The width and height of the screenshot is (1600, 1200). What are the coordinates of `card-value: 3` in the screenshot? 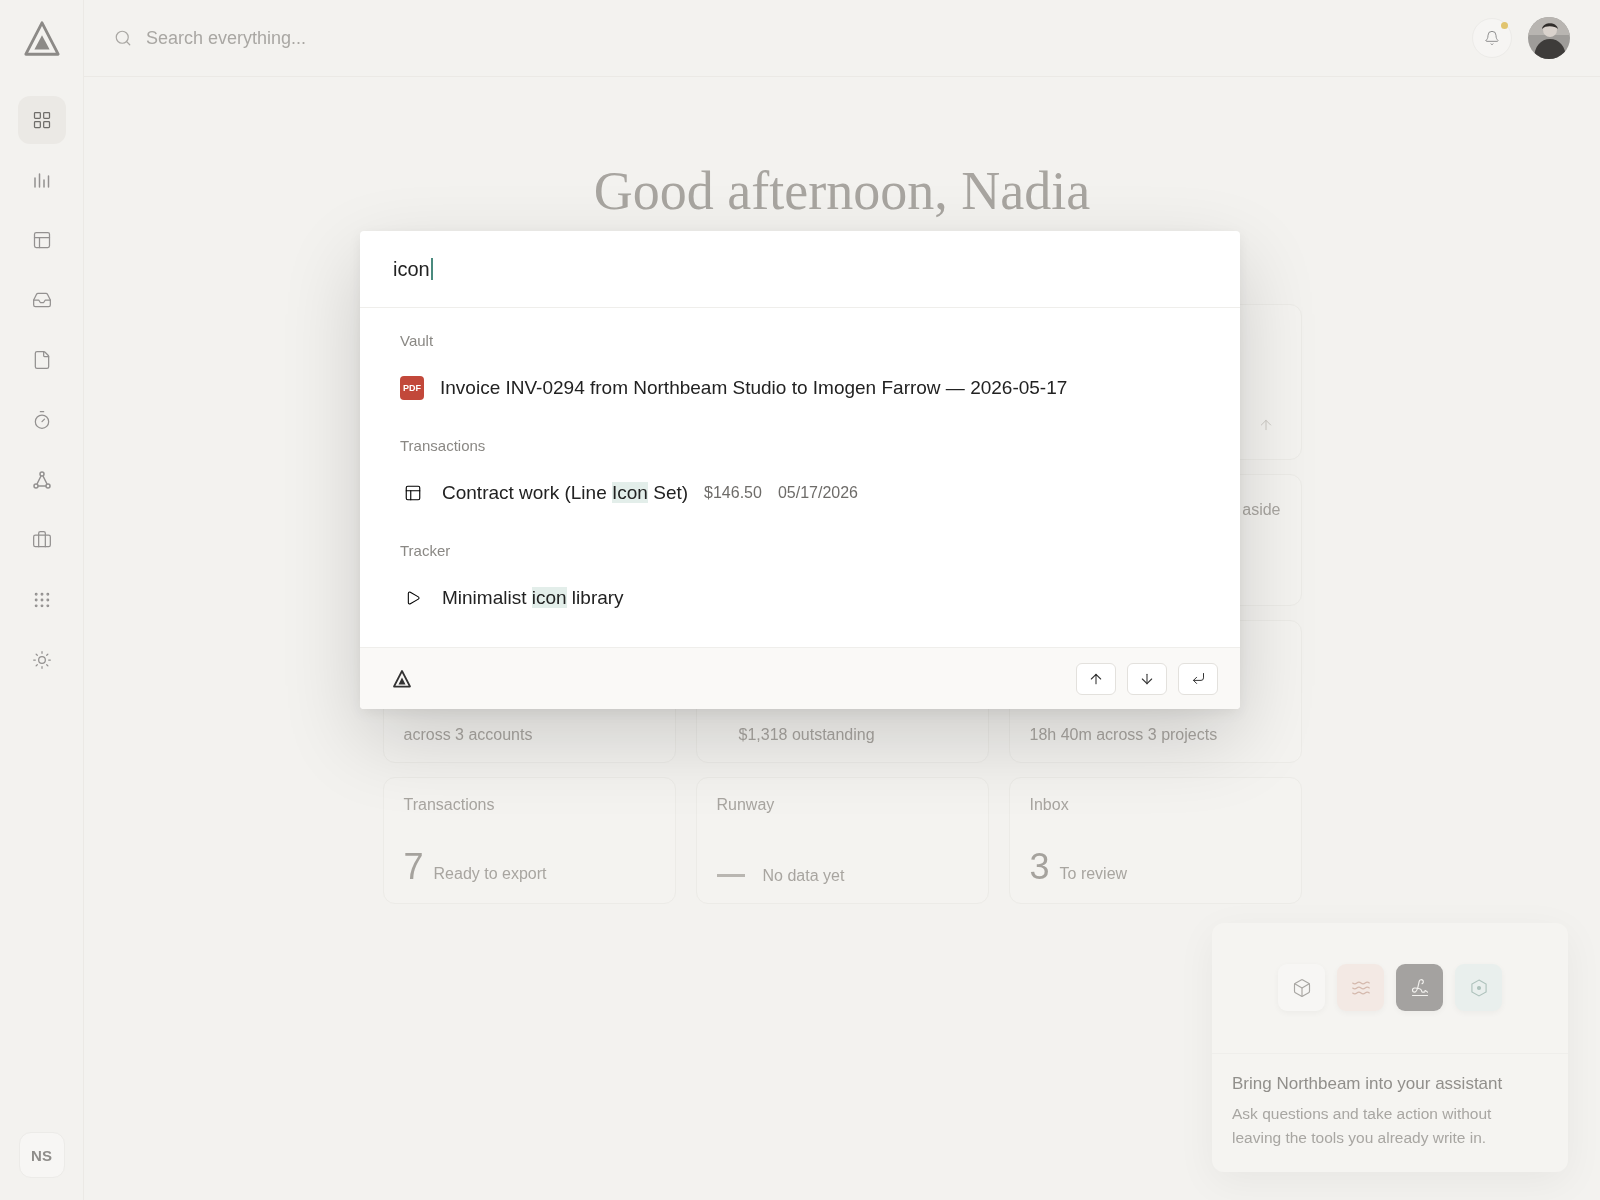 It's located at (1039, 866).